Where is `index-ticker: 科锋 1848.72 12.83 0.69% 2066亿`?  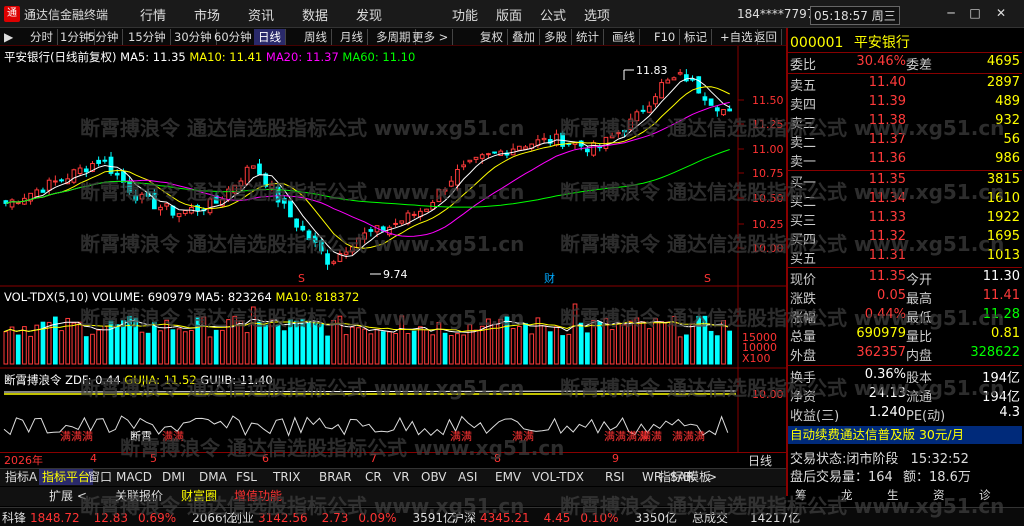 index-ticker: 科锋 1848.72 12.83 0.69% 2066亿 is located at coordinates (118, 517).